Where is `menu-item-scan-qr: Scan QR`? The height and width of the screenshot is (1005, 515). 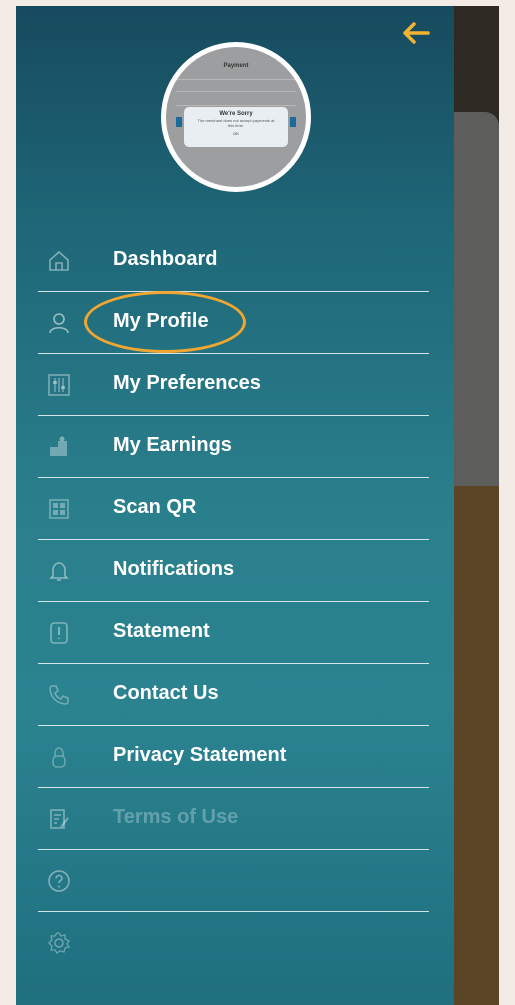 menu-item-scan-qr: Scan QR is located at coordinates (233, 509).